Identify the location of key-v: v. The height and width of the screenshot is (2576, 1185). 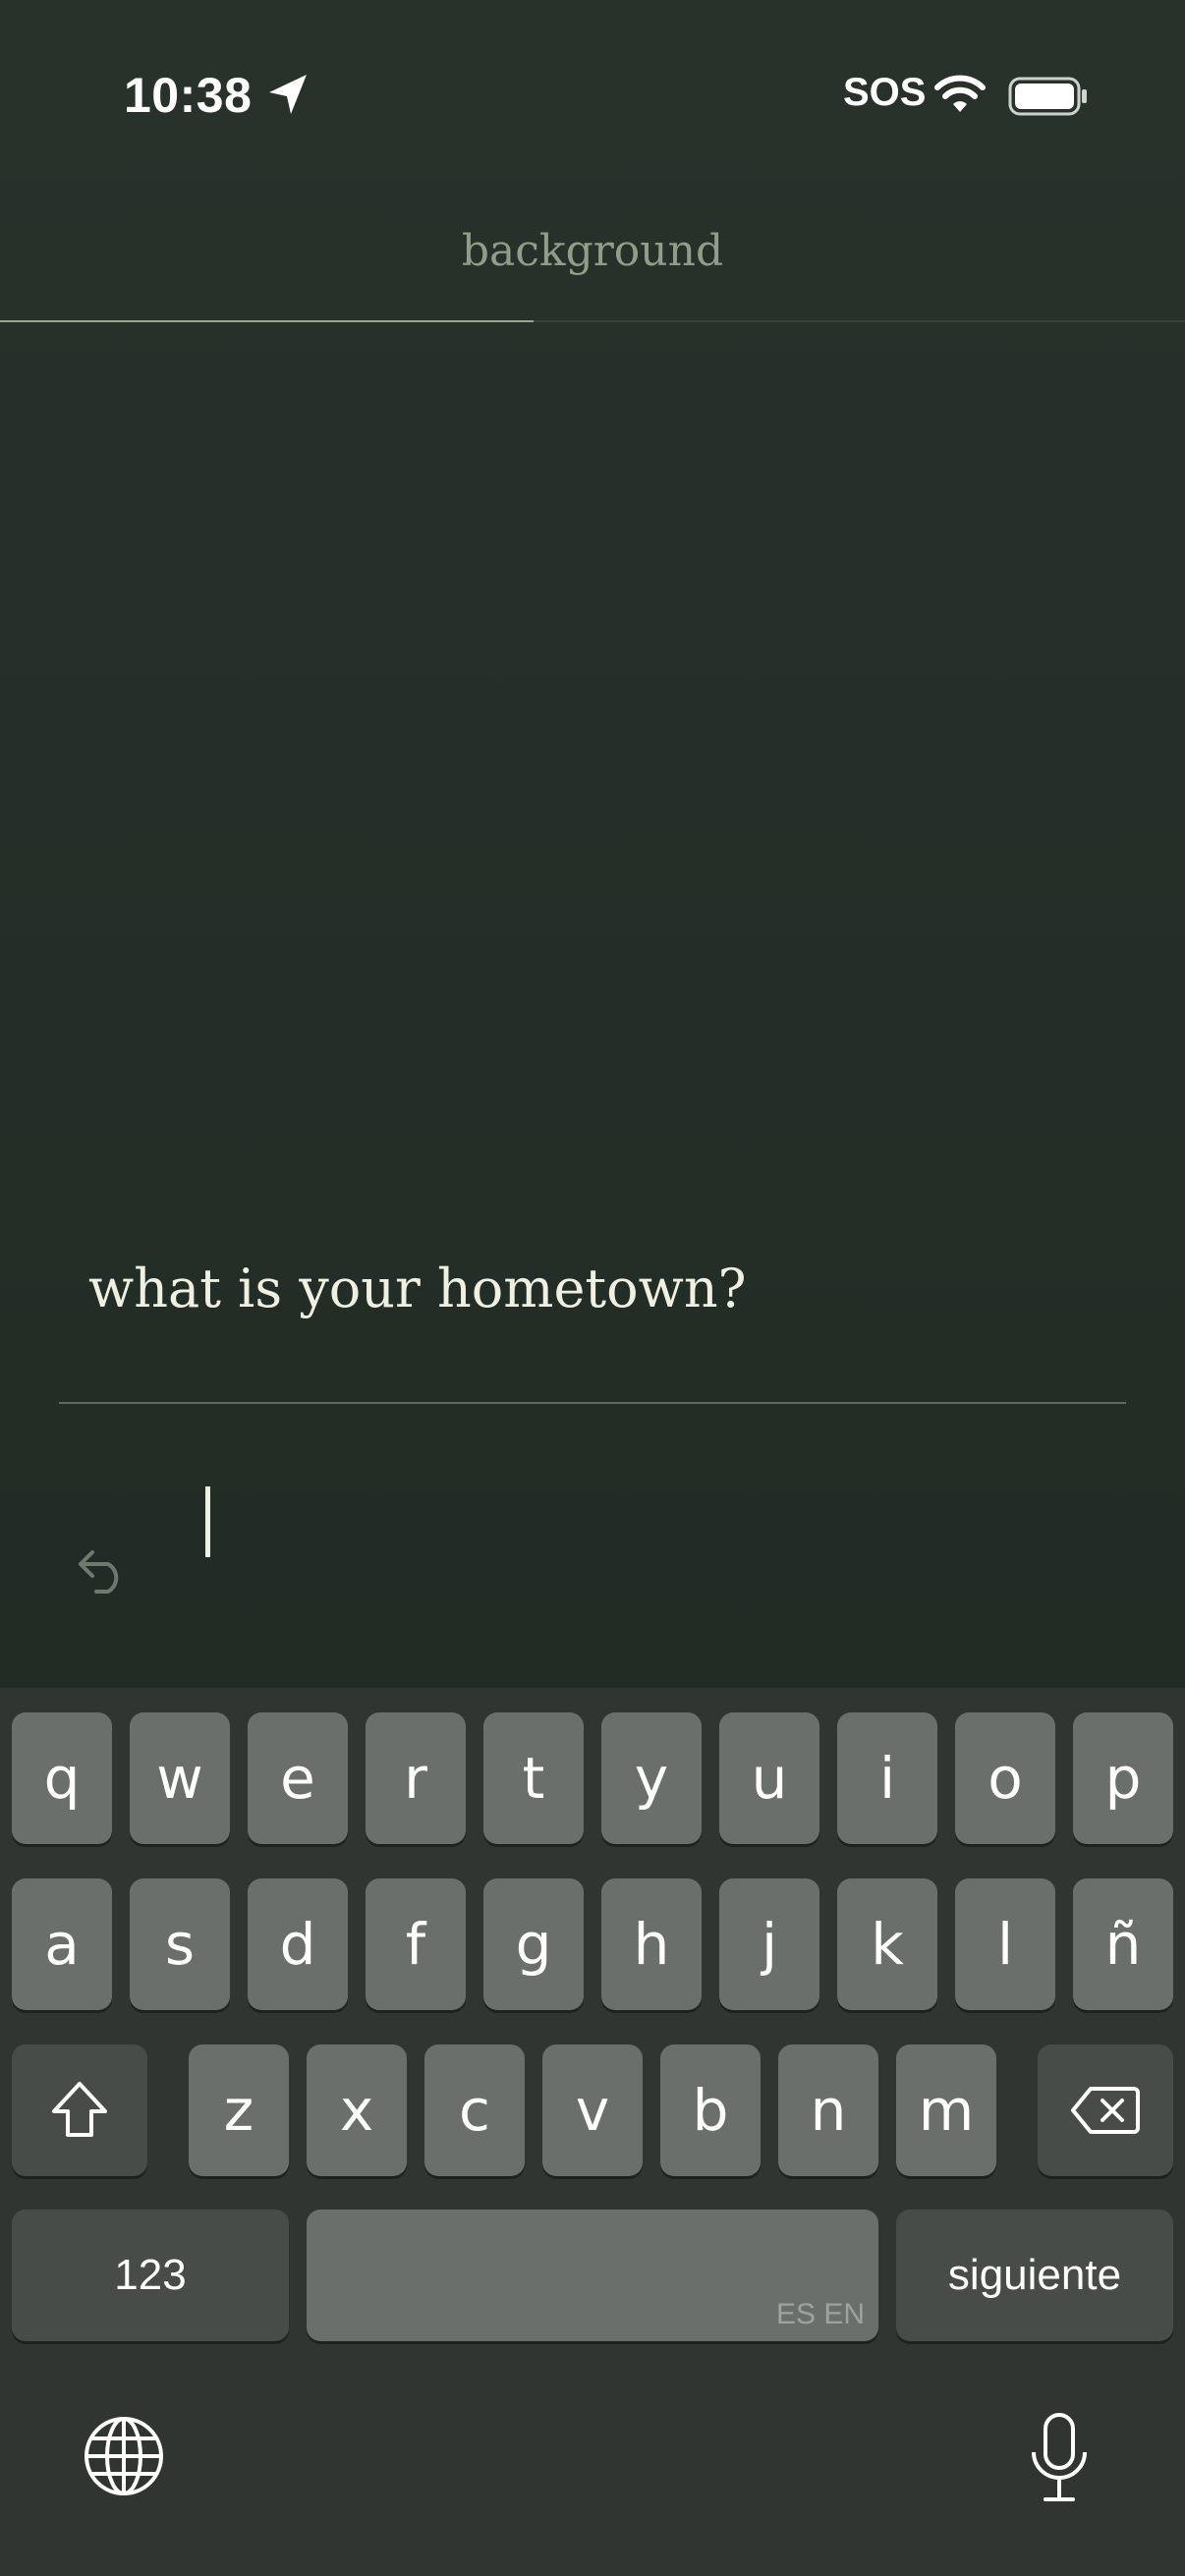
(592, 2110).